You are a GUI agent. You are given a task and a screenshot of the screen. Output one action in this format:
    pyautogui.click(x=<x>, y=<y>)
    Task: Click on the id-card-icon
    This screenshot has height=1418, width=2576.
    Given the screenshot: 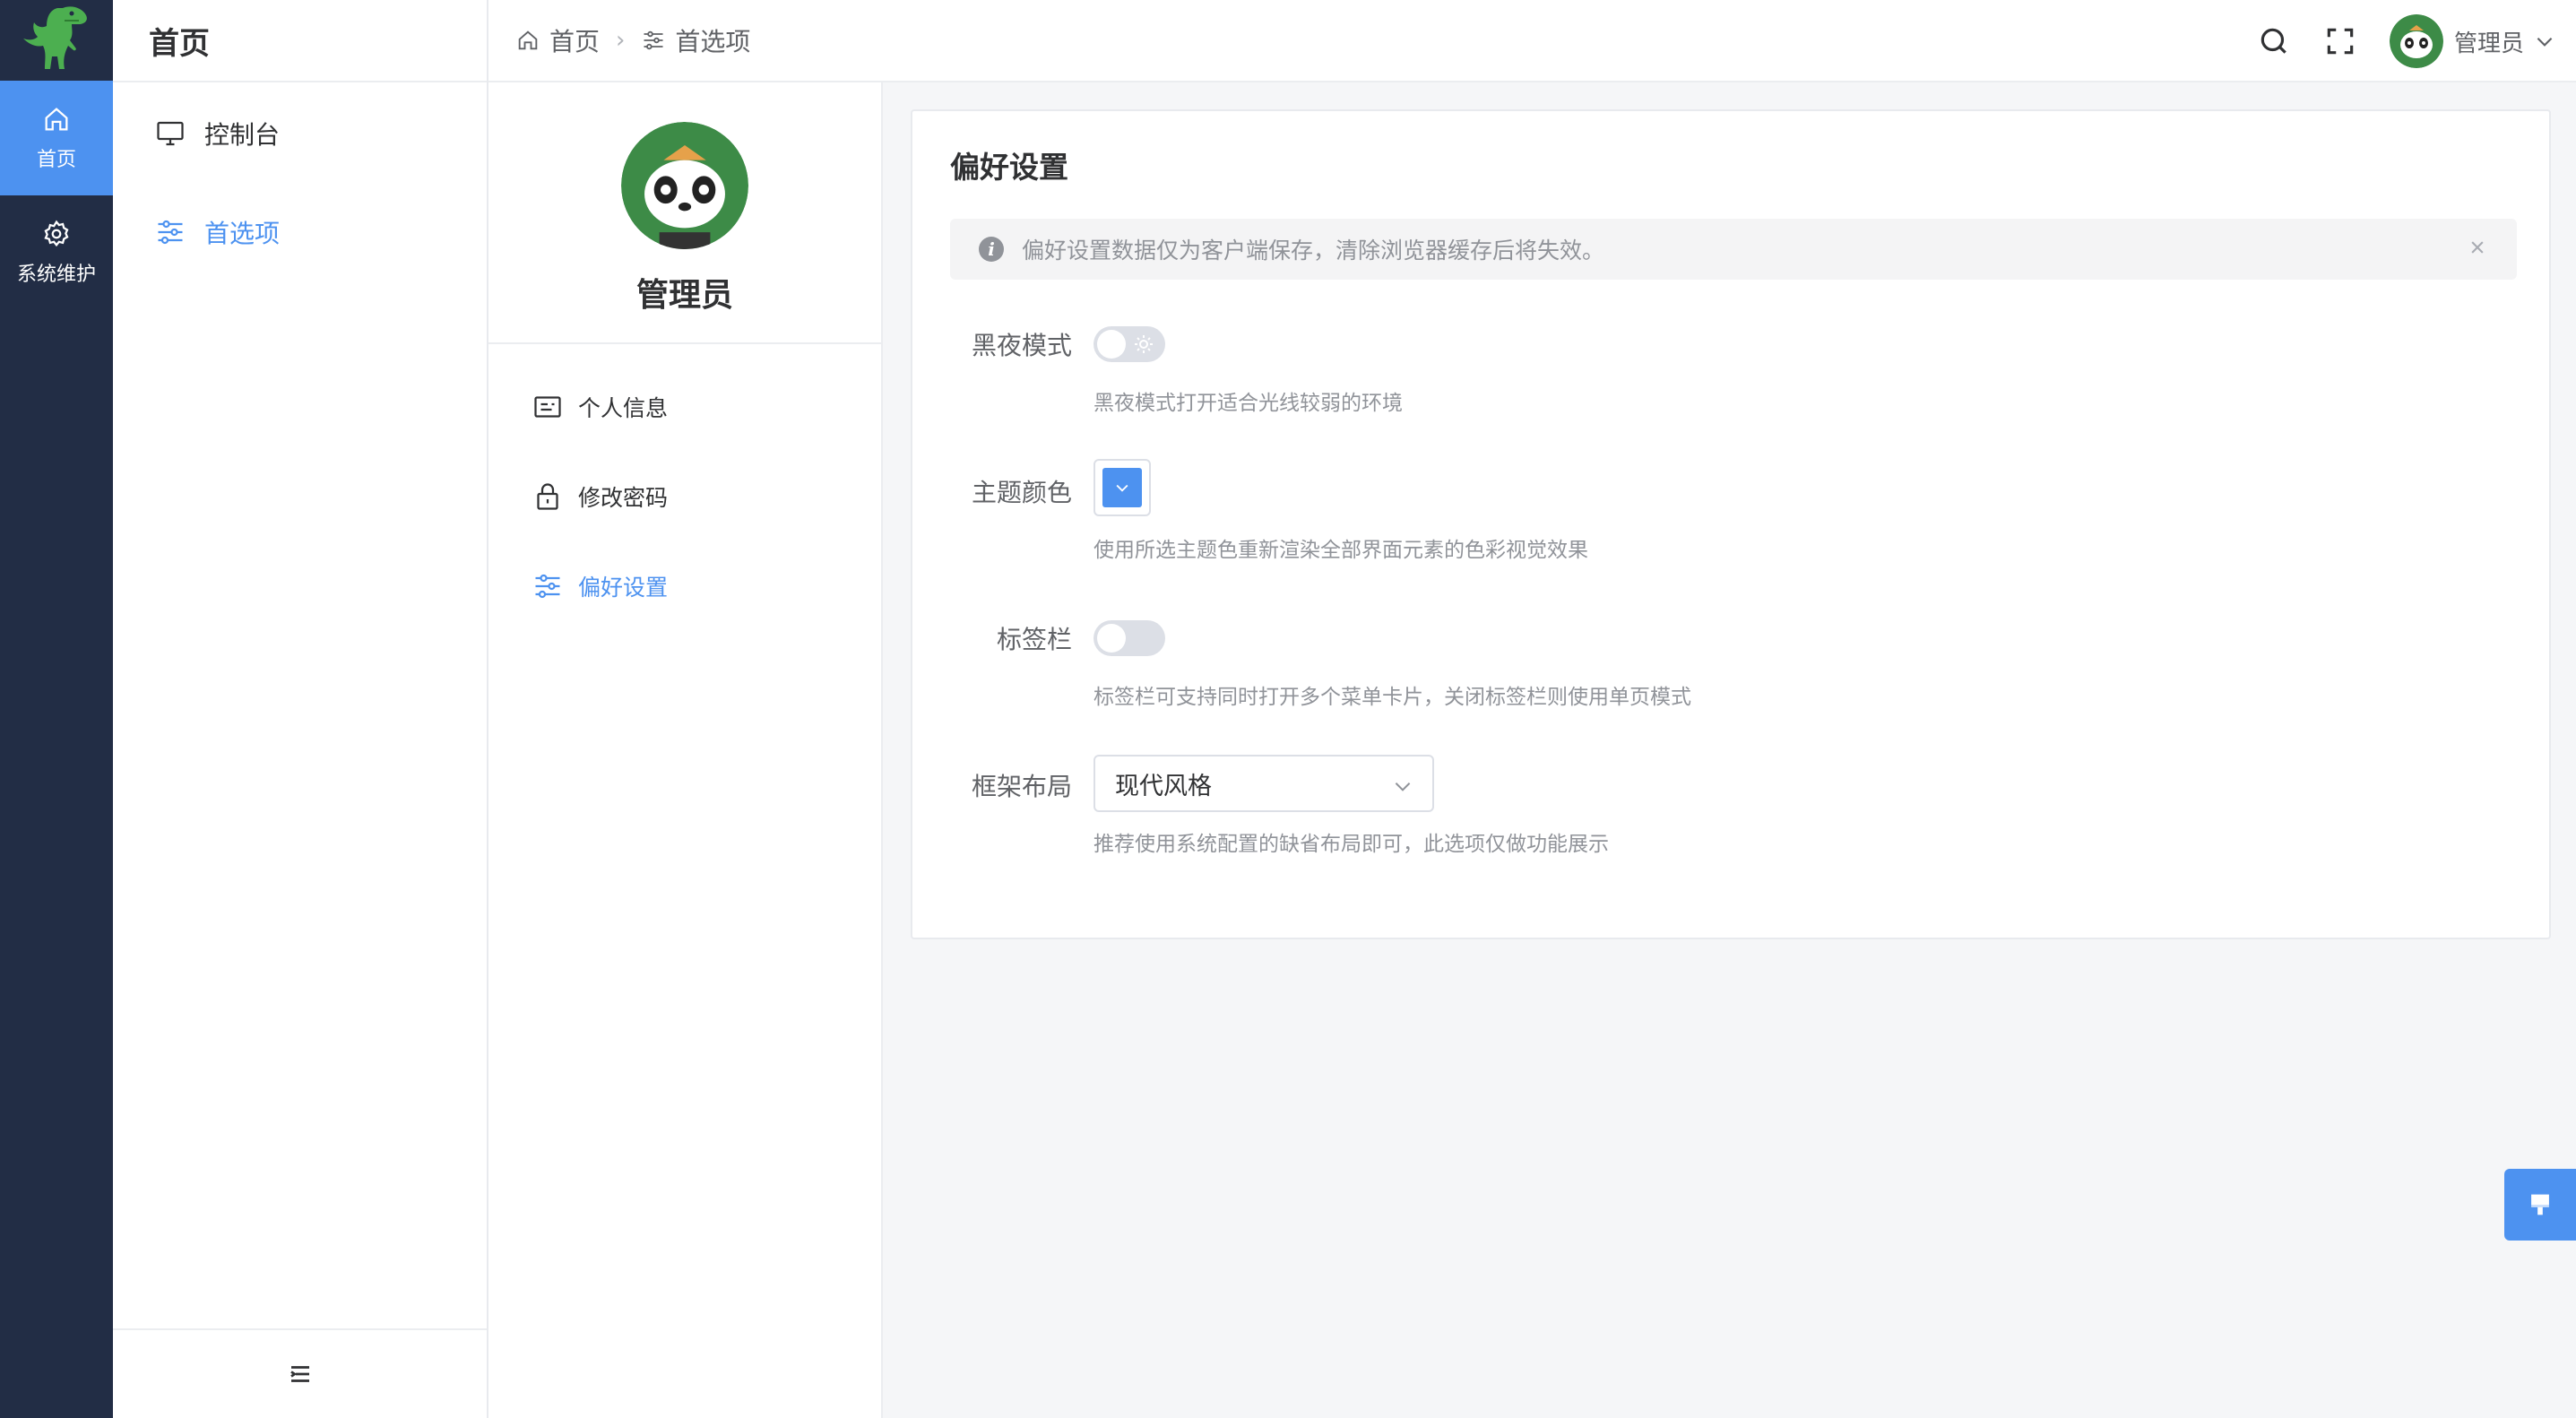 What is the action you would take?
    pyautogui.click(x=547, y=407)
    